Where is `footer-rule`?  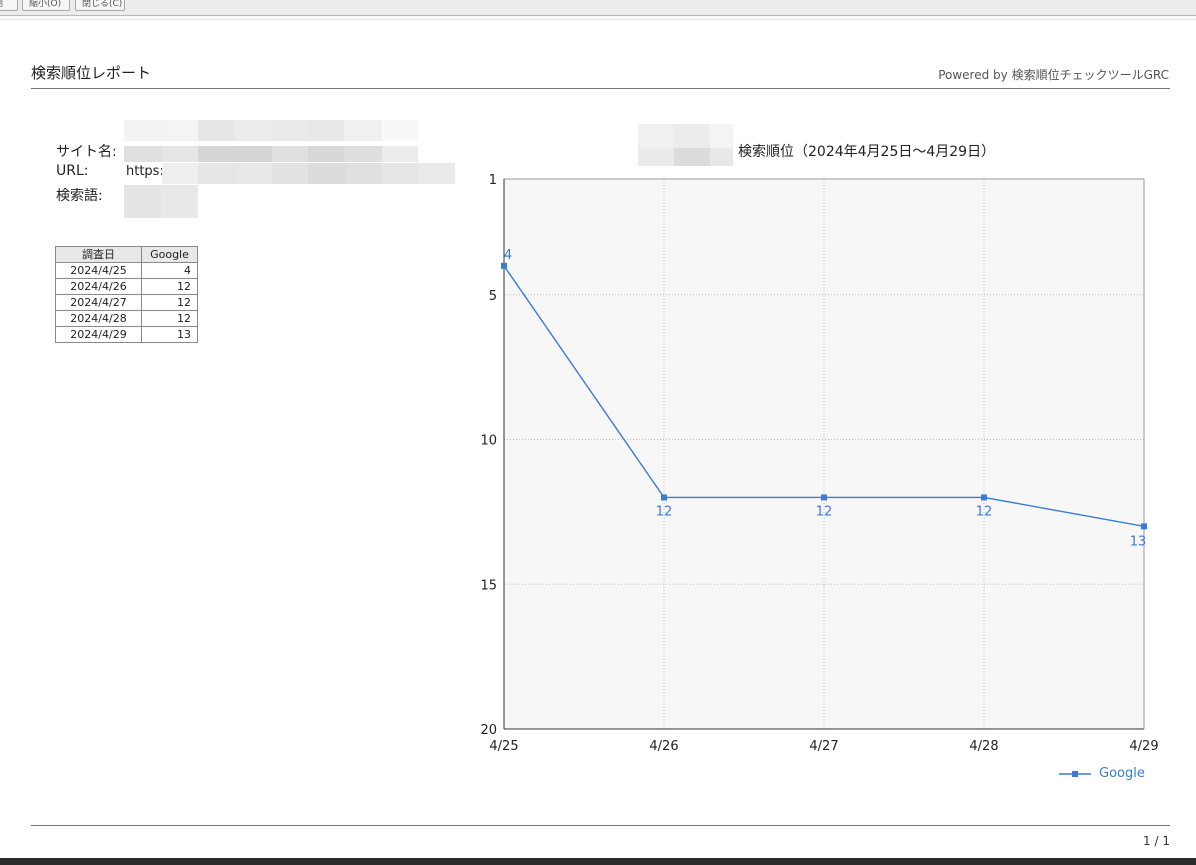 footer-rule is located at coordinates (600, 825).